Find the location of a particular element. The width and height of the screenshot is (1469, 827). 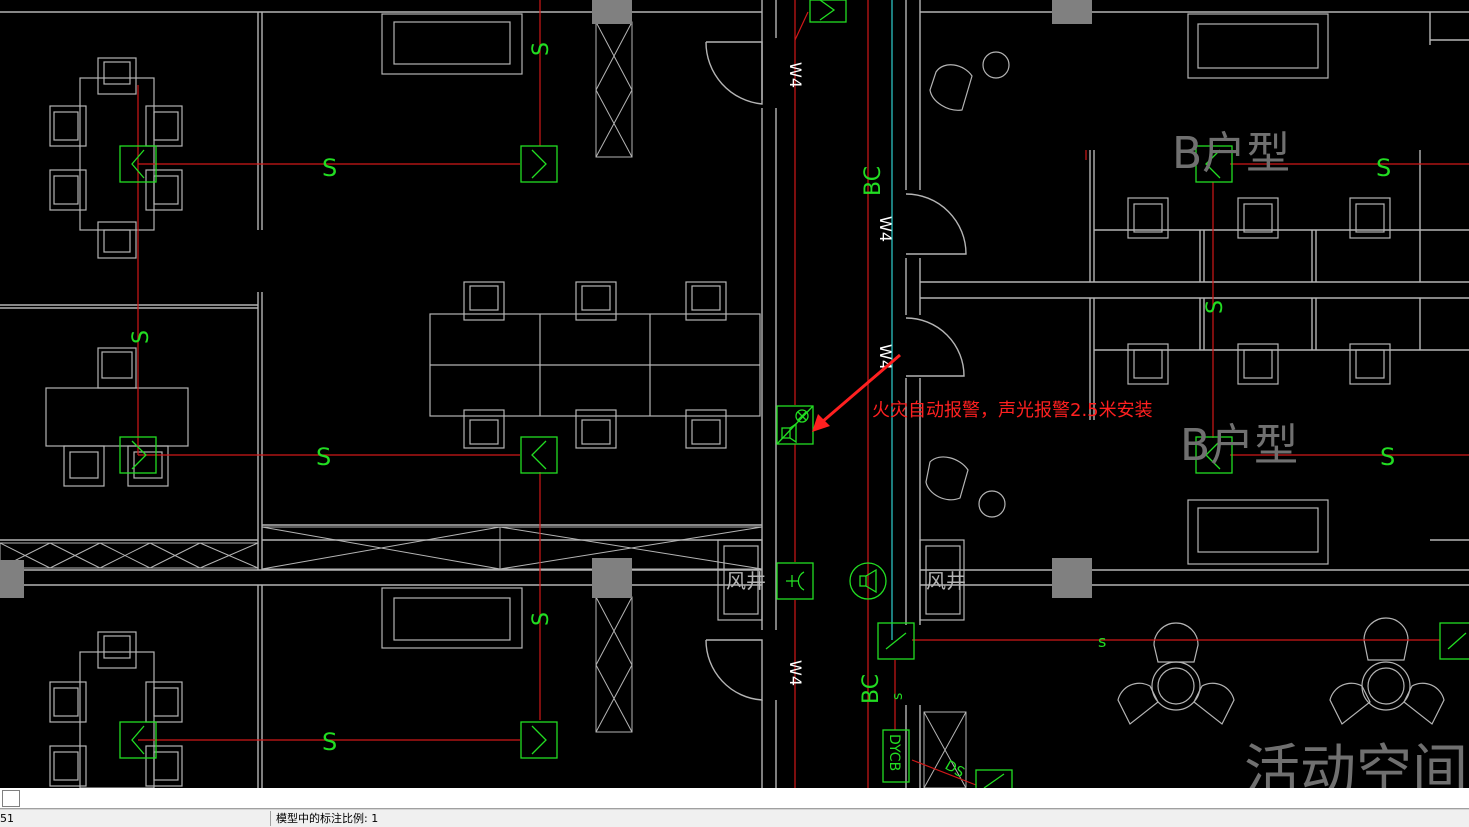

label-w4-4: W4 is located at coordinates (795, 673).